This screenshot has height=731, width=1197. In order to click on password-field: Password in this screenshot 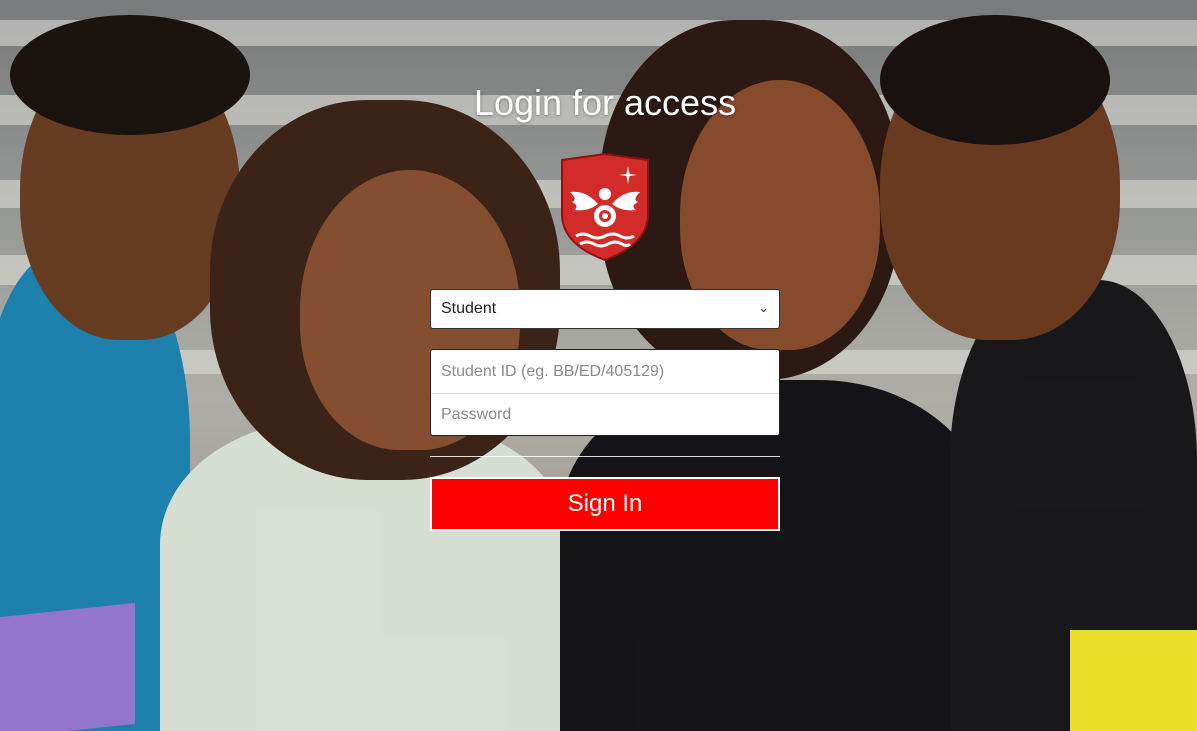, I will do `click(605, 414)`.